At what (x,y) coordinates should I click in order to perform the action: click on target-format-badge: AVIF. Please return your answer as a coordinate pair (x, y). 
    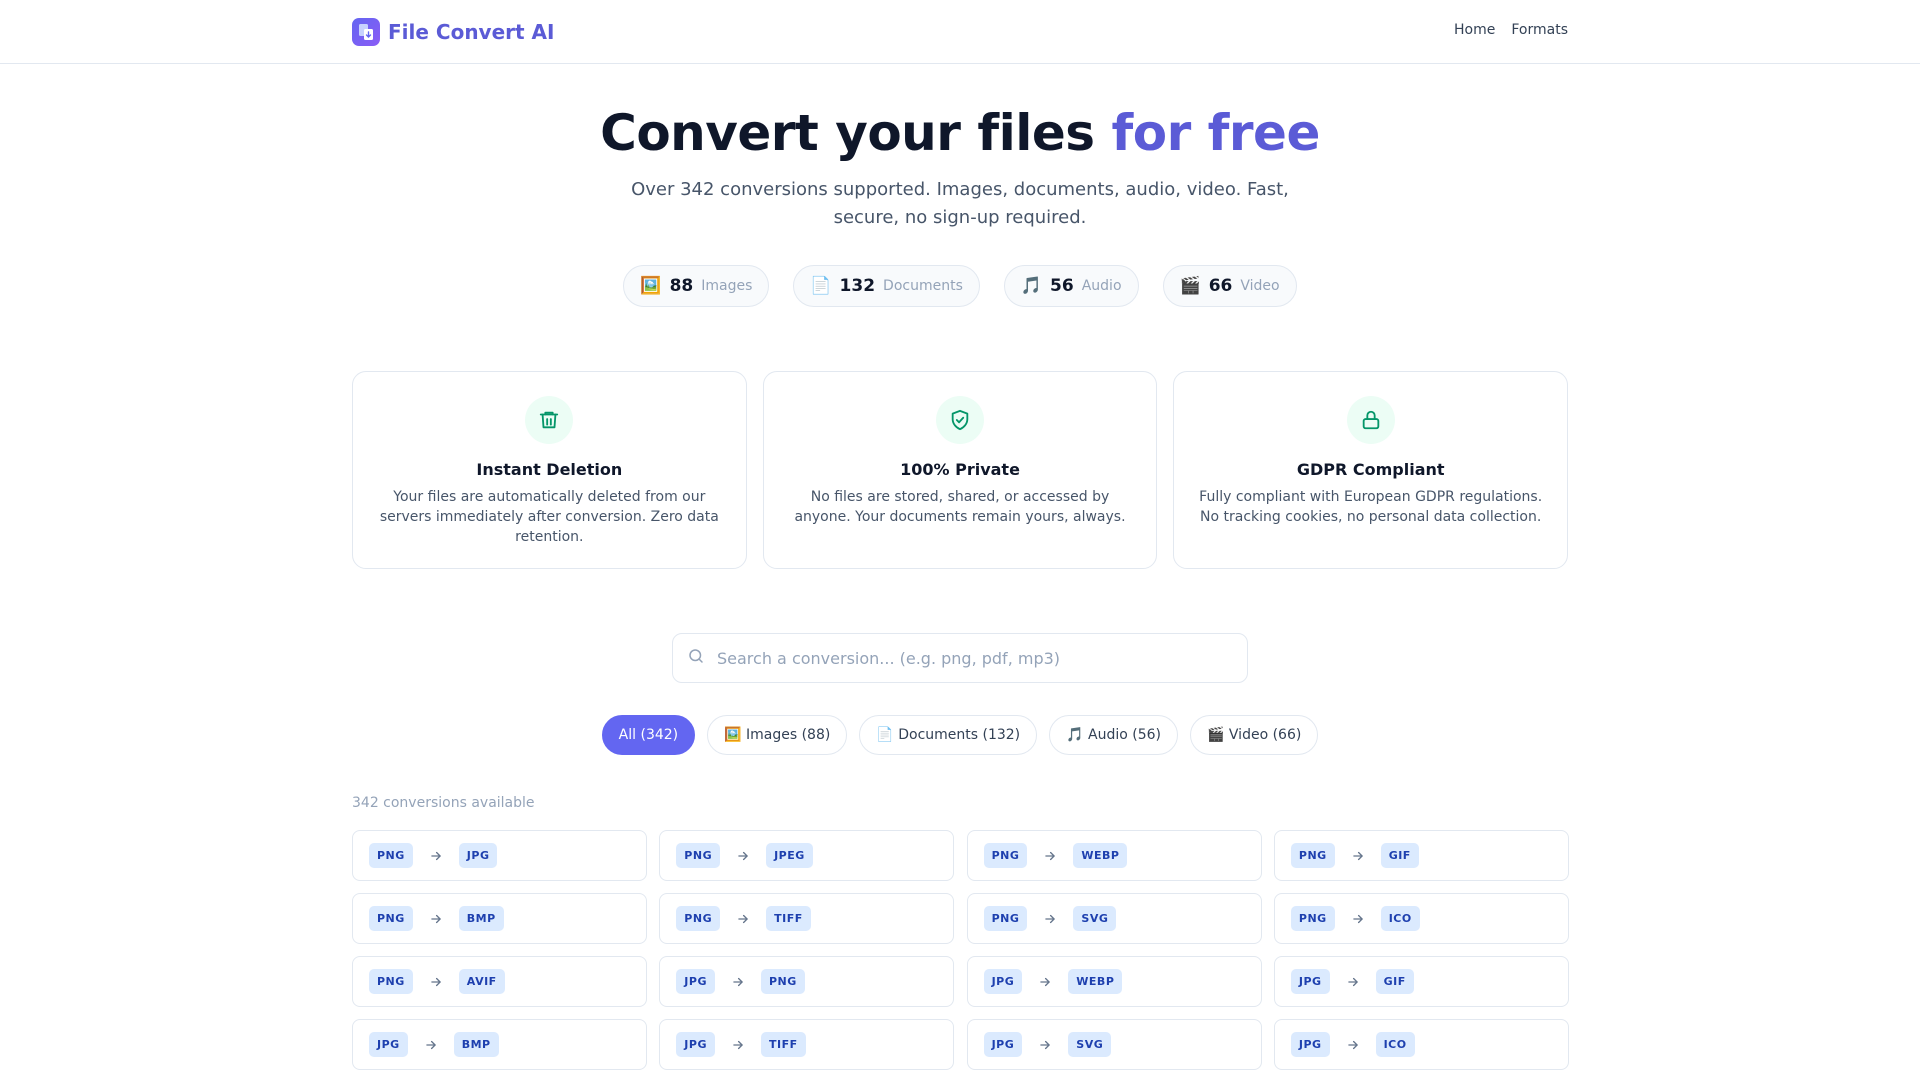
    Looking at the image, I should click on (481, 981).